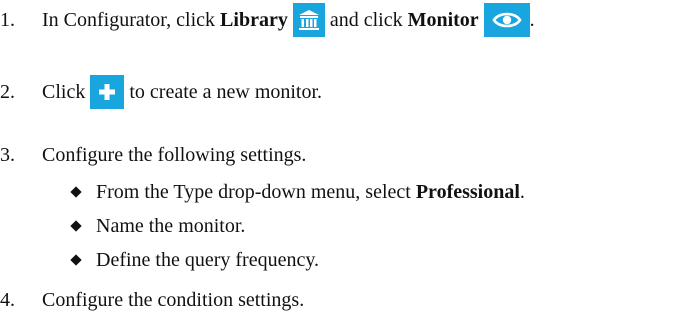 This screenshot has height=317, width=698. What do you see at coordinates (254, 20) in the screenshot?
I see `library-label: Library` at bounding box center [254, 20].